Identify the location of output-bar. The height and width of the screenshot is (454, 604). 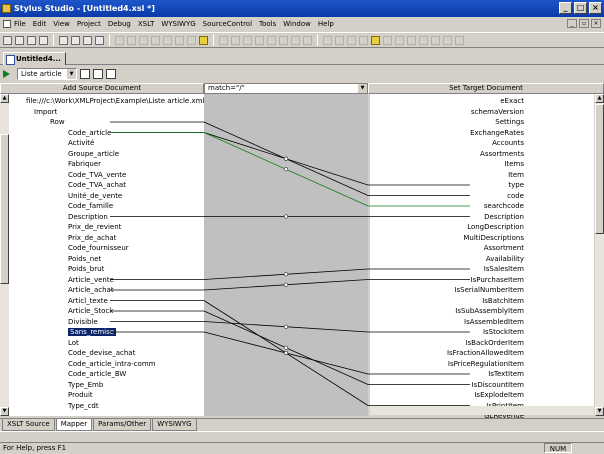
(302, 436).